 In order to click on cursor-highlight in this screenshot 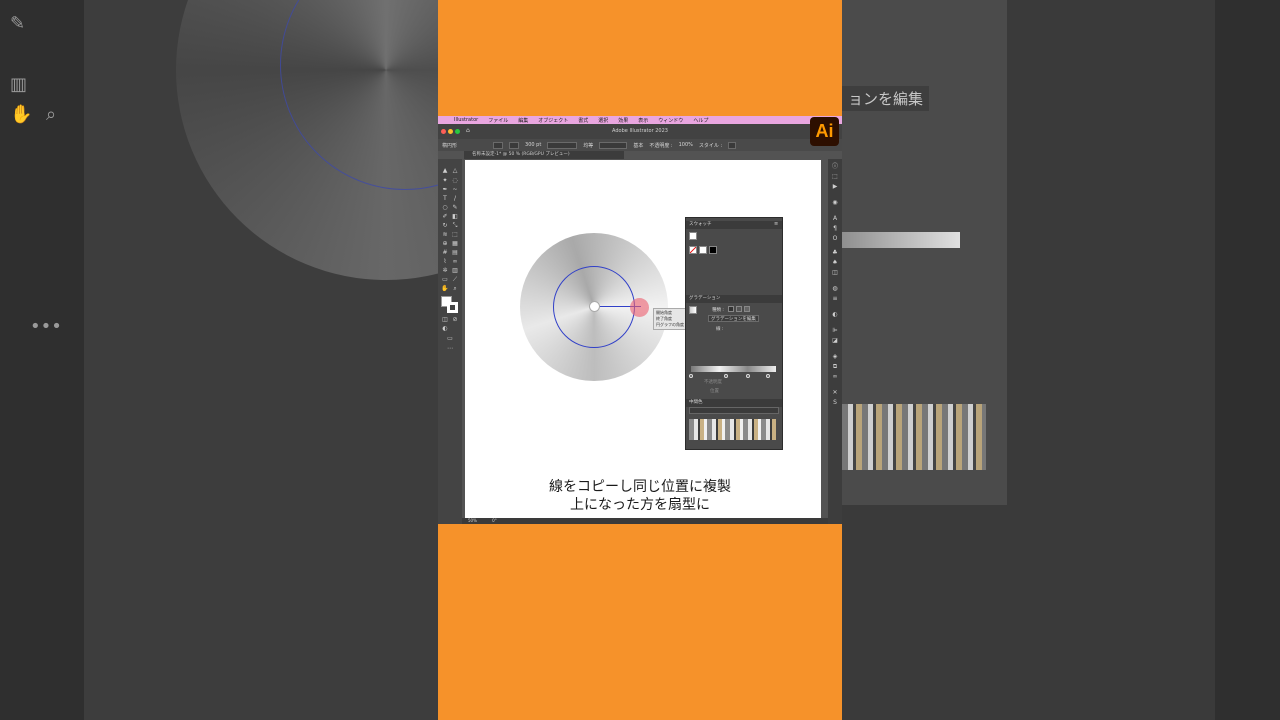, I will do `click(639, 307)`.